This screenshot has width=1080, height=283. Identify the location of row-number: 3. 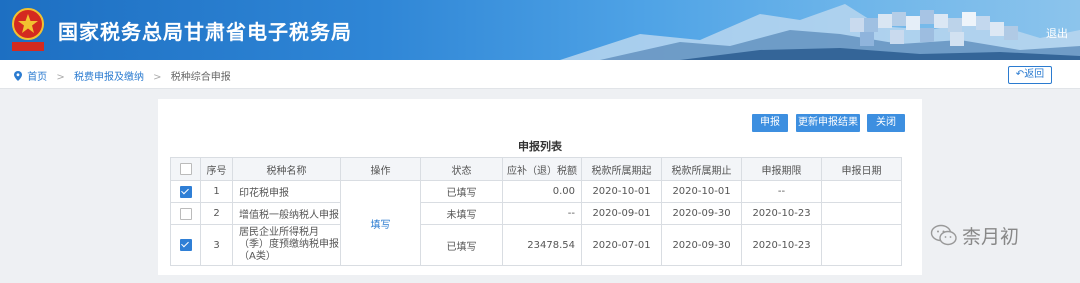
(216, 245).